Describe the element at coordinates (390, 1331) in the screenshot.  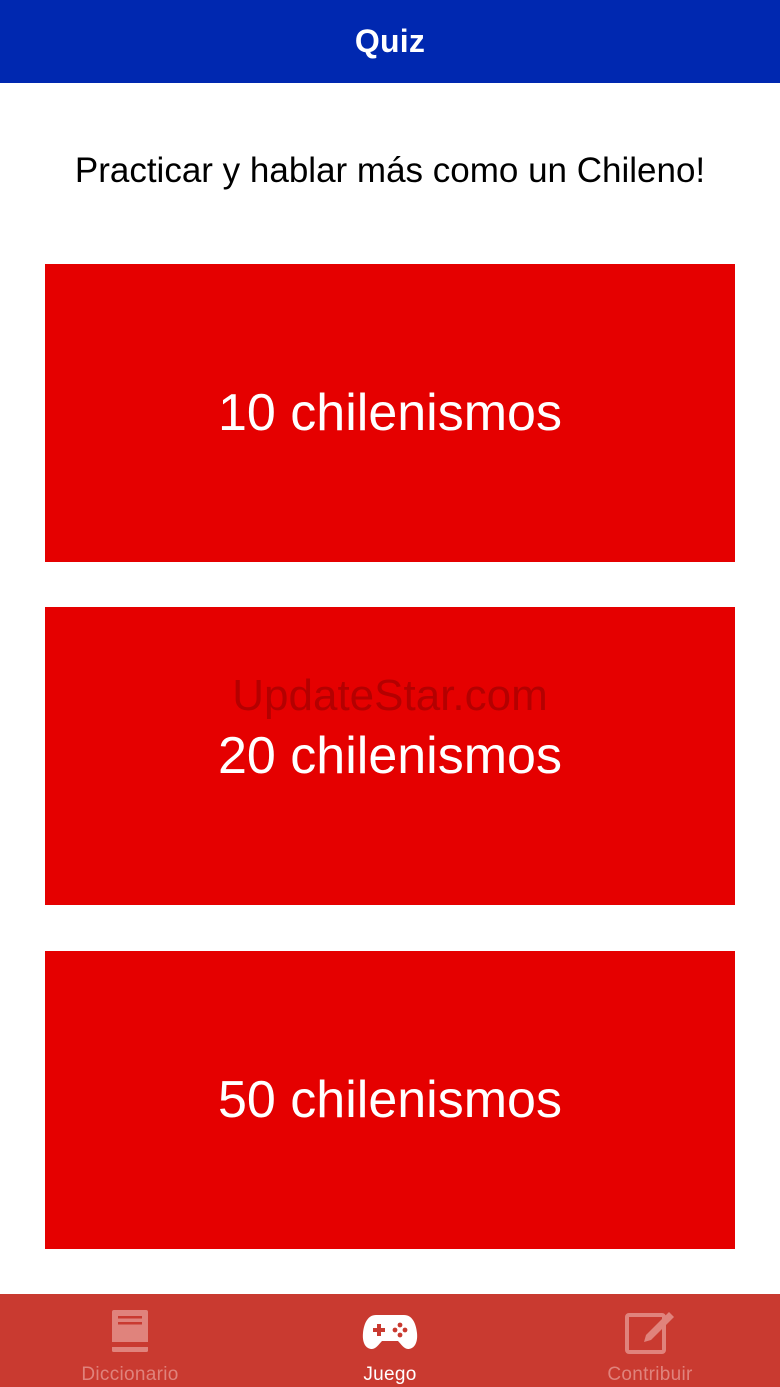
I see `gamepad-icon` at that location.